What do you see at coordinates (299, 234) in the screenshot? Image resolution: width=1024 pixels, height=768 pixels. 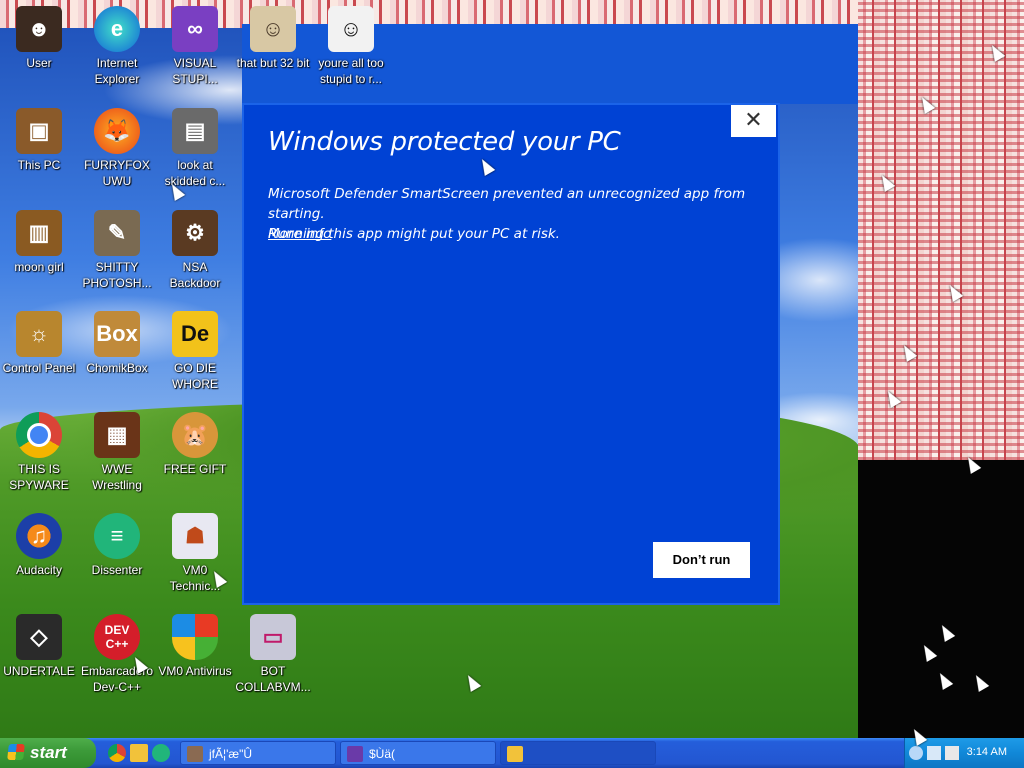 I see `more-info-link: More info` at bounding box center [299, 234].